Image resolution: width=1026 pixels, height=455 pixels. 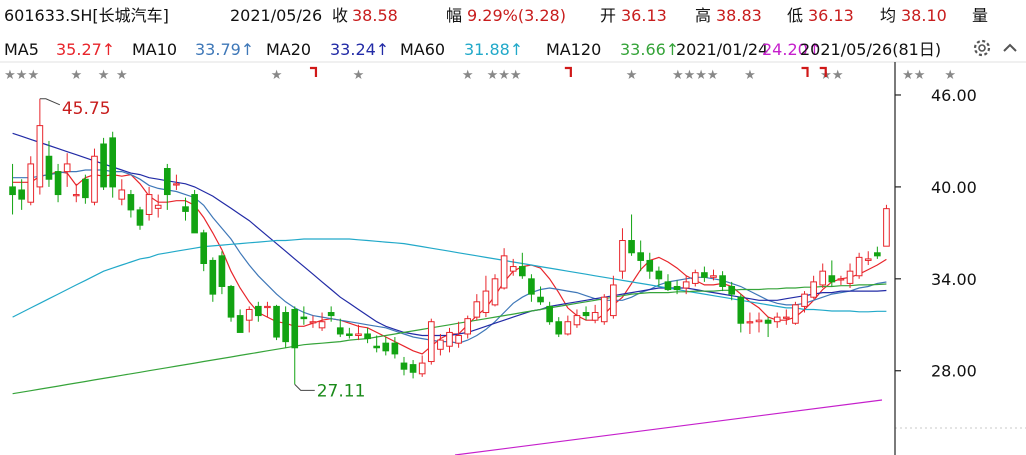 I want to click on ma20-value: 33.24↑, so click(x=359, y=49).